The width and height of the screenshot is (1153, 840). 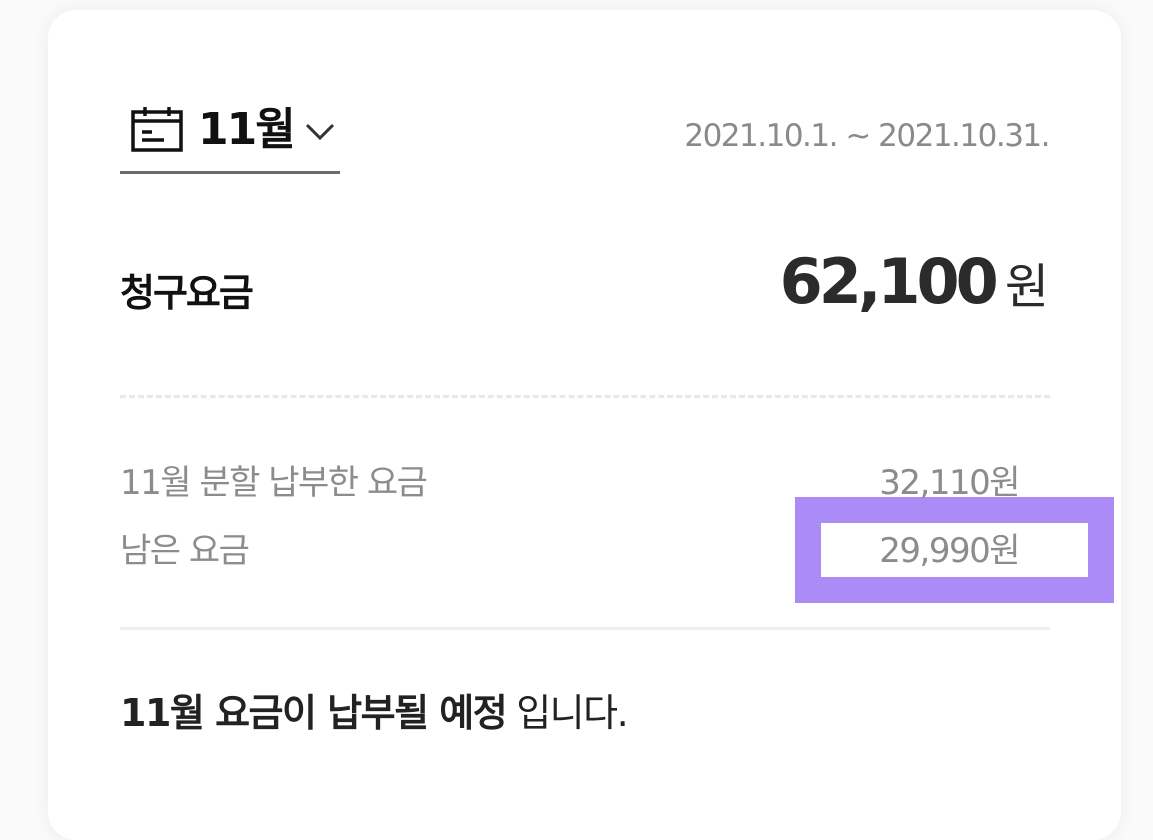 I want to click on billed-amount-value: 62,100, so click(x=889, y=281).